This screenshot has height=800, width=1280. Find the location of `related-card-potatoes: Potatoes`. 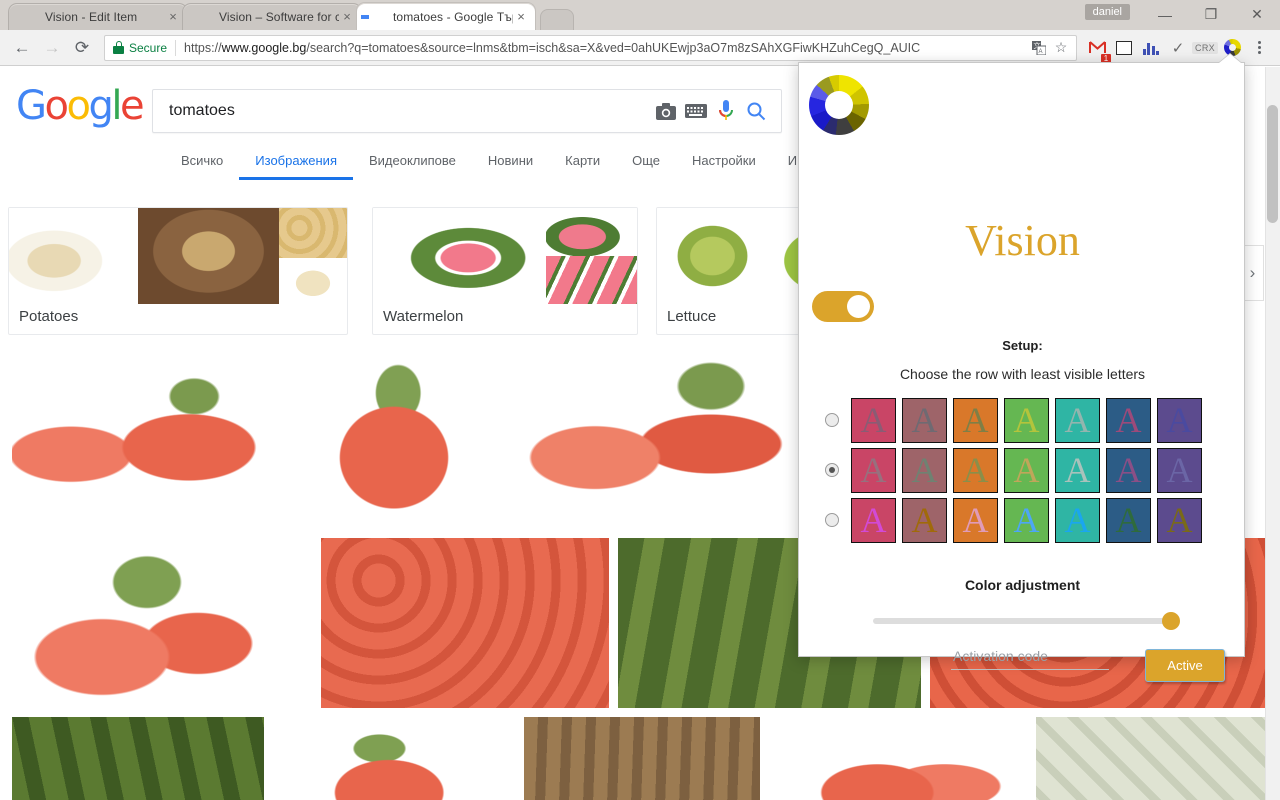

related-card-potatoes: Potatoes is located at coordinates (178, 271).